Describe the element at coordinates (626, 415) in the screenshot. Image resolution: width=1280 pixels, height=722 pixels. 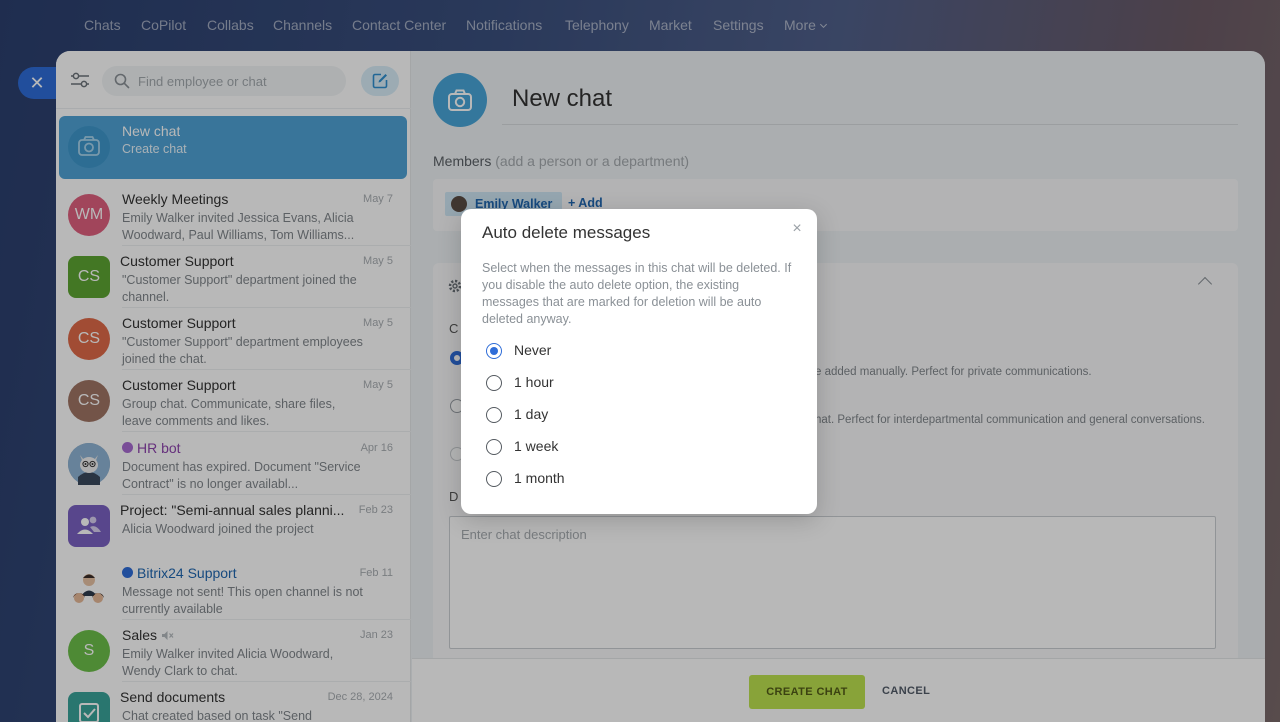
I see `option-1-day: 1 day` at that location.